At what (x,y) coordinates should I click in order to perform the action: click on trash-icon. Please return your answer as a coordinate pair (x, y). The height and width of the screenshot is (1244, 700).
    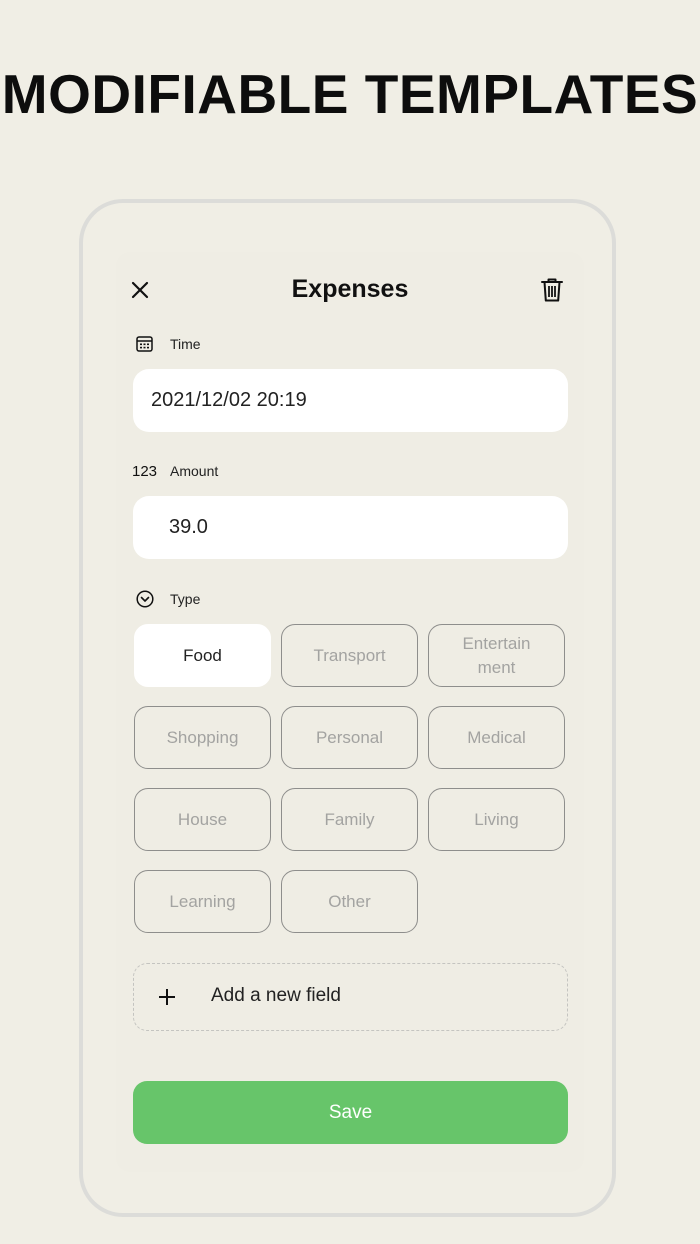
    Looking at the image, I should click on (552, 290).